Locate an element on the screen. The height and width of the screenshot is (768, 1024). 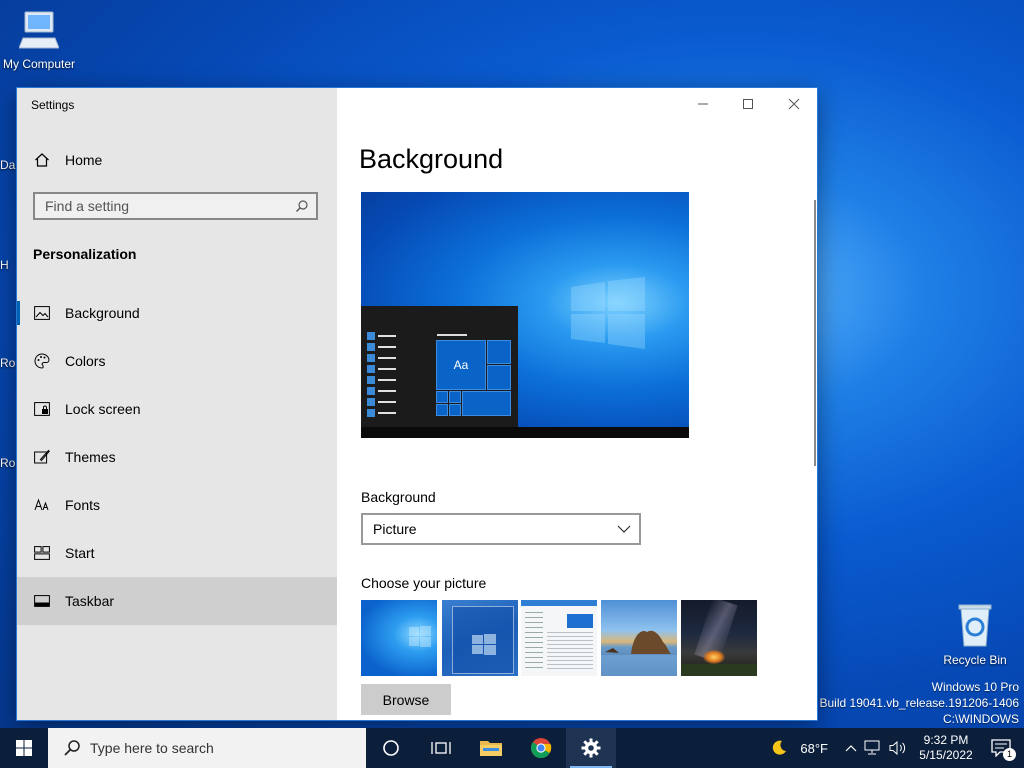
weather-temp: 68°F is located at coordinates (814, 748).